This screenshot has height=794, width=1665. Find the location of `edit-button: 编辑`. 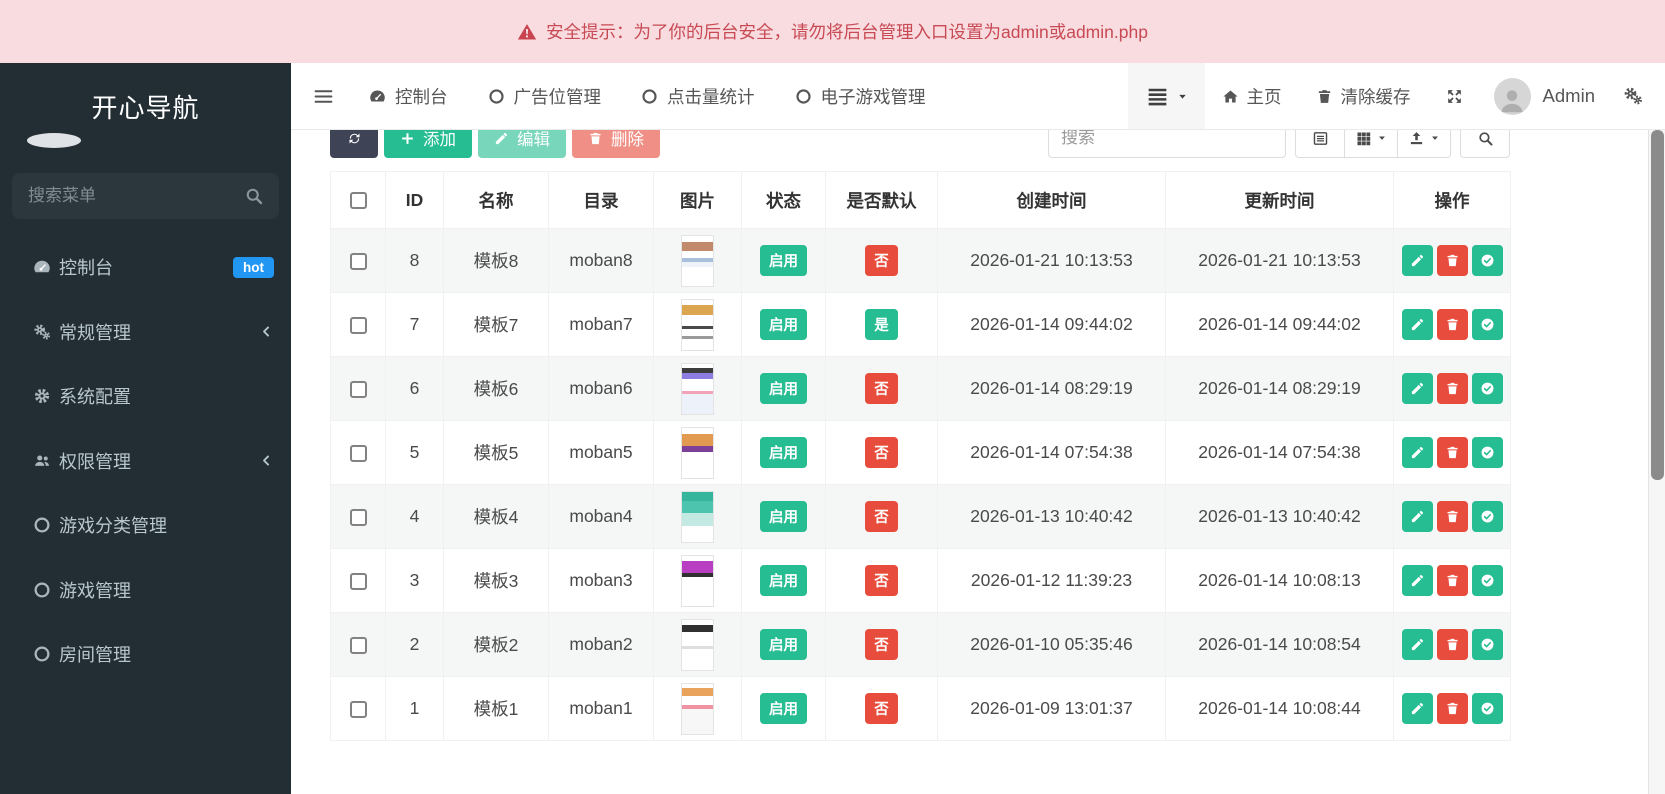

edit-button: 编辑 is located at coordinates (522, 144).